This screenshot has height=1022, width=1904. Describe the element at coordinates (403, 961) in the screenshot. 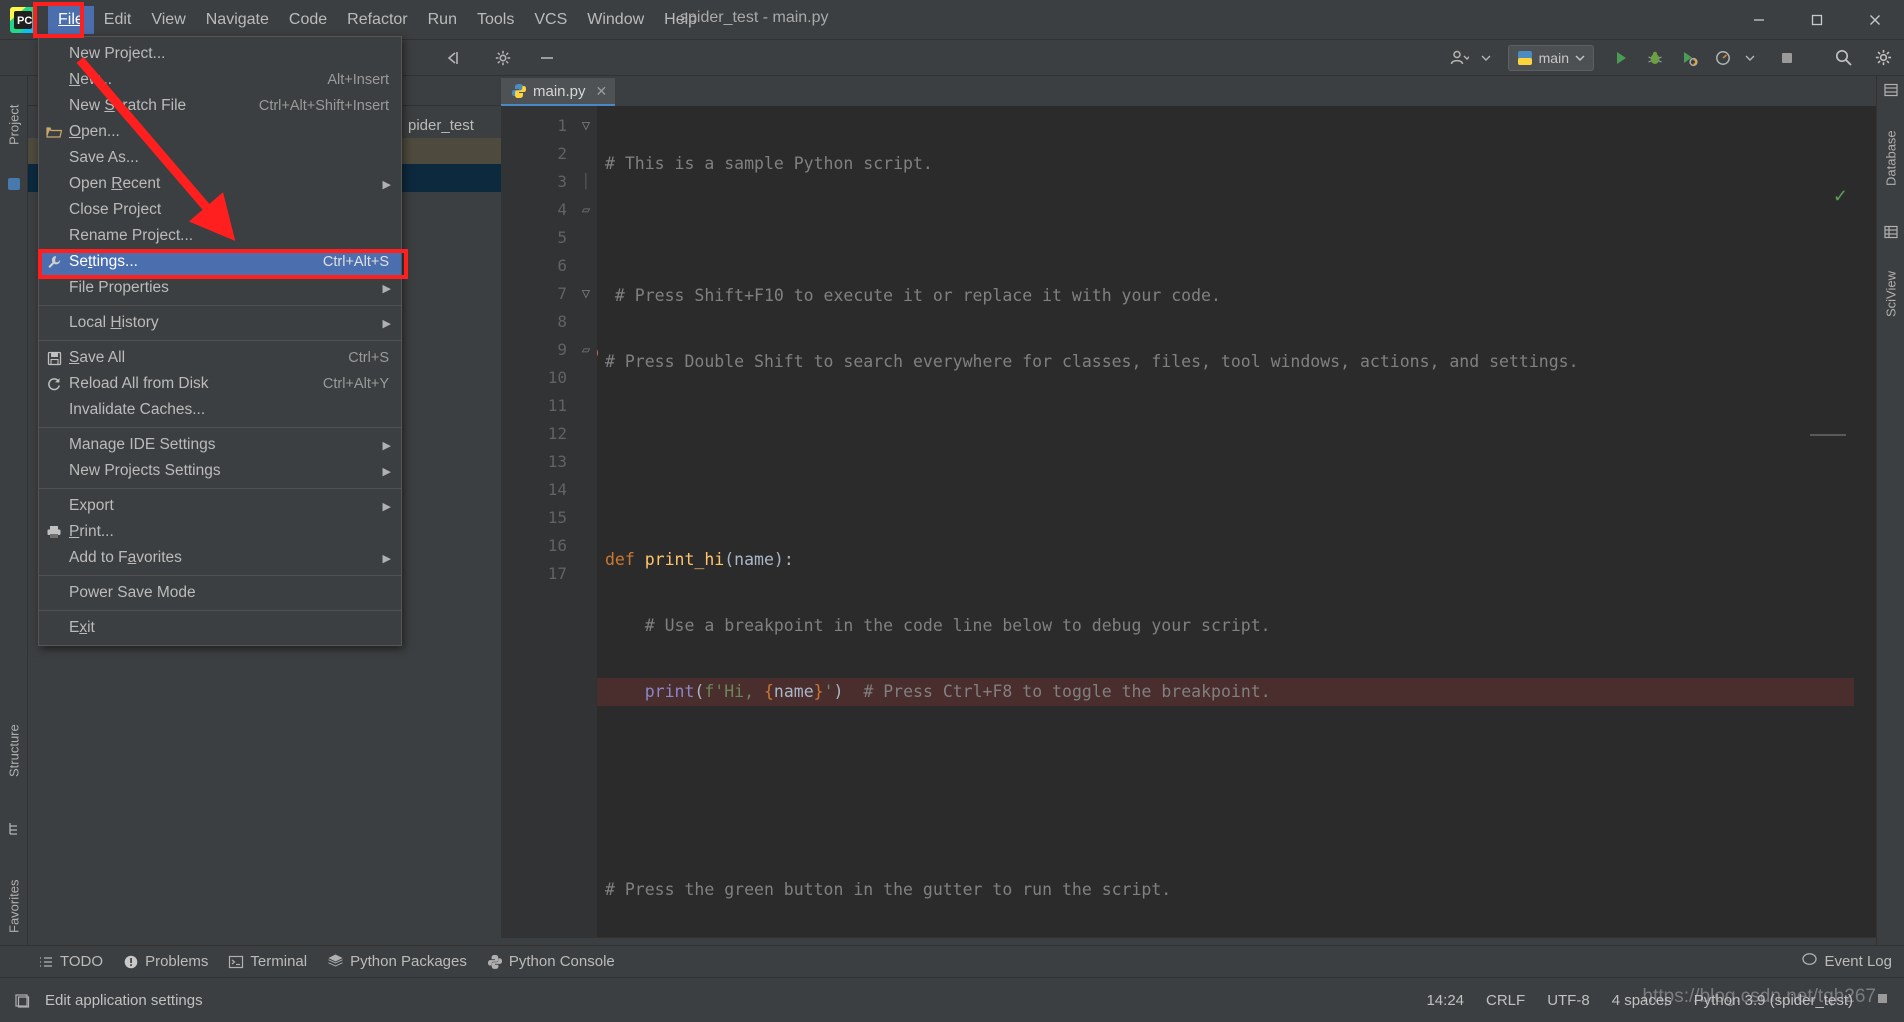

I see `tool-window-python-packages: Python Packages` at that location.